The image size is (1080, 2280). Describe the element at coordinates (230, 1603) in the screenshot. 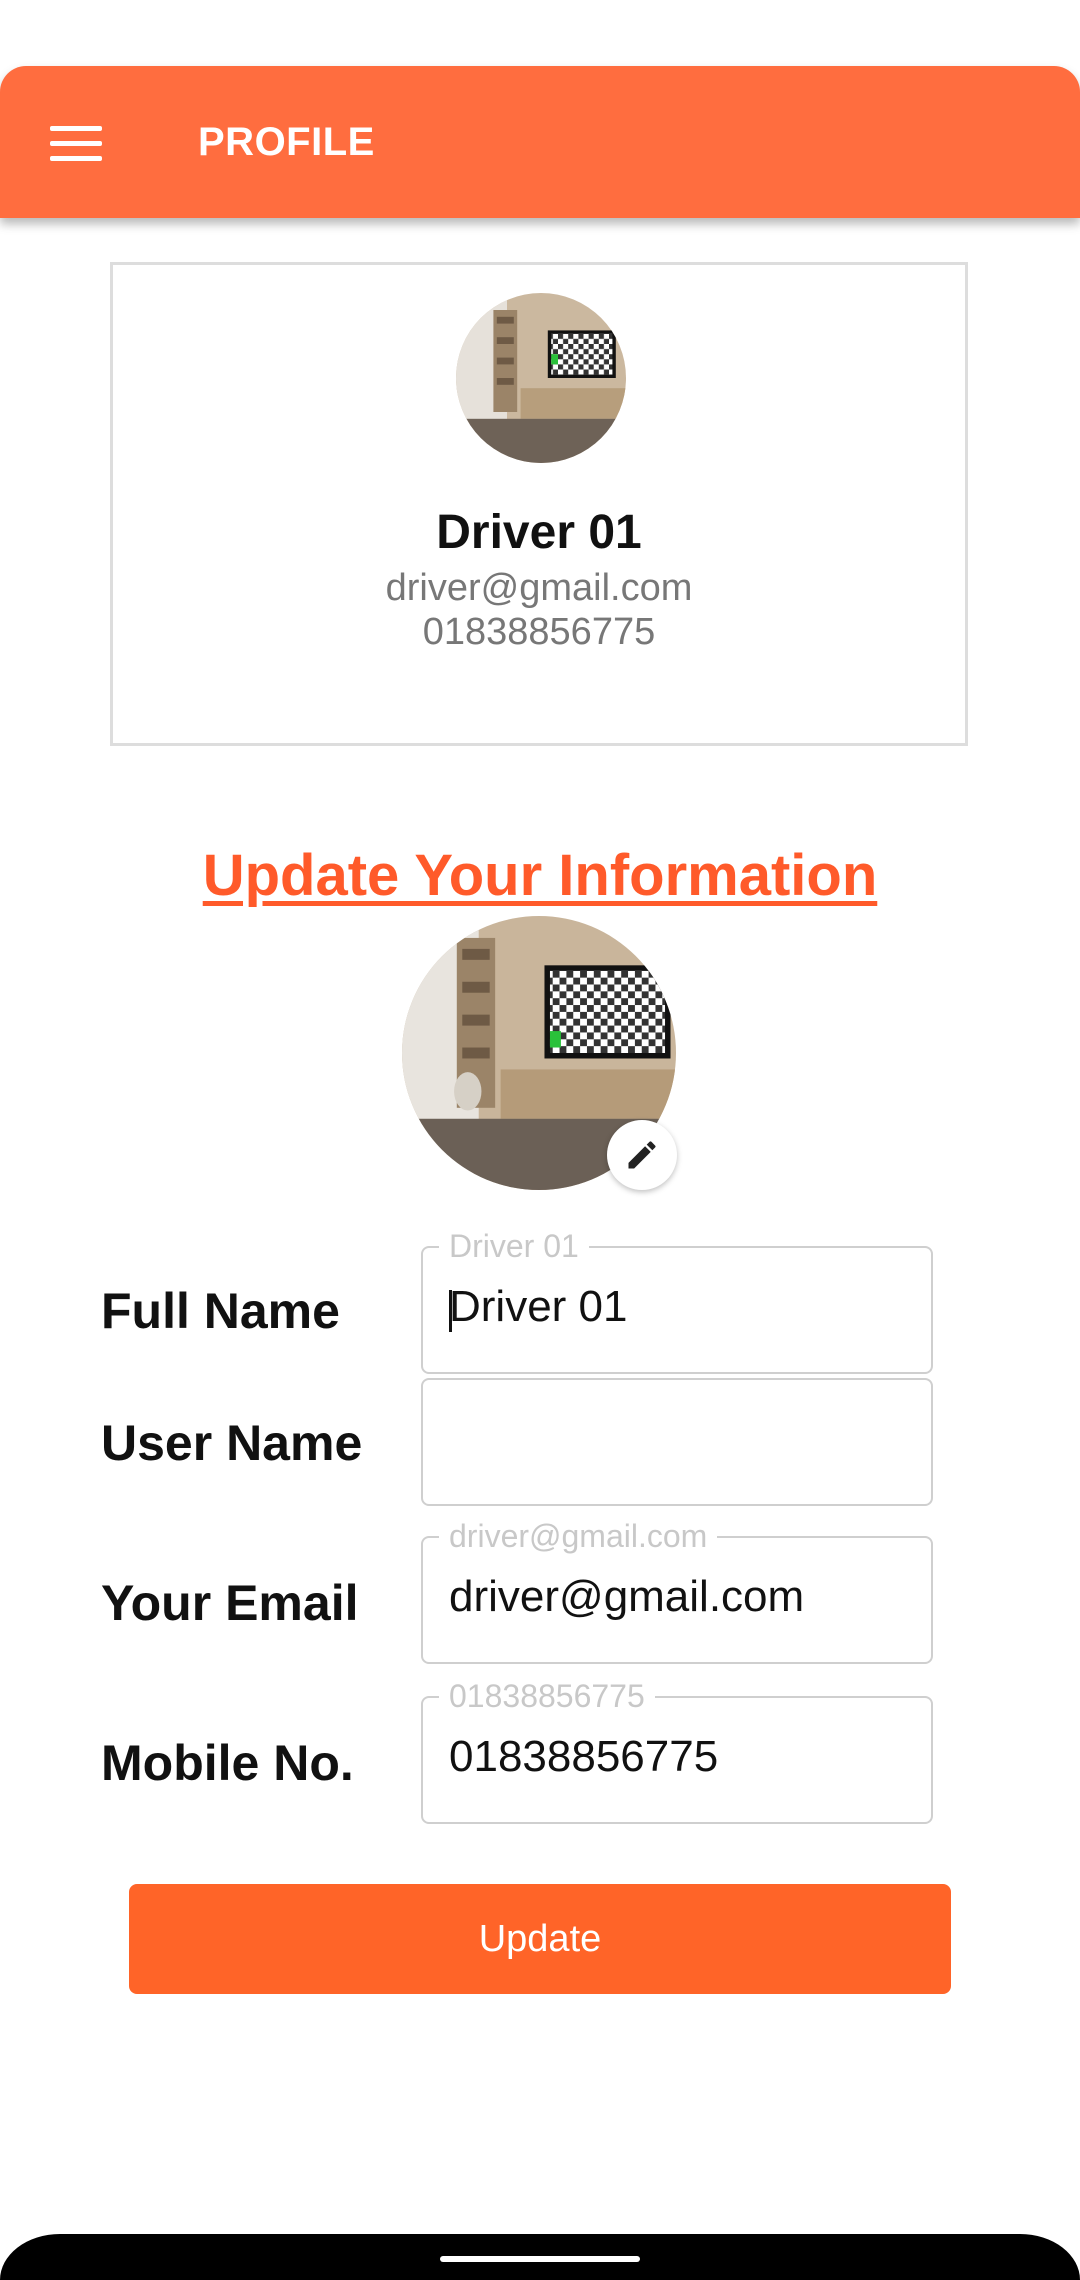

I see `email-label: Your Email` at that location.